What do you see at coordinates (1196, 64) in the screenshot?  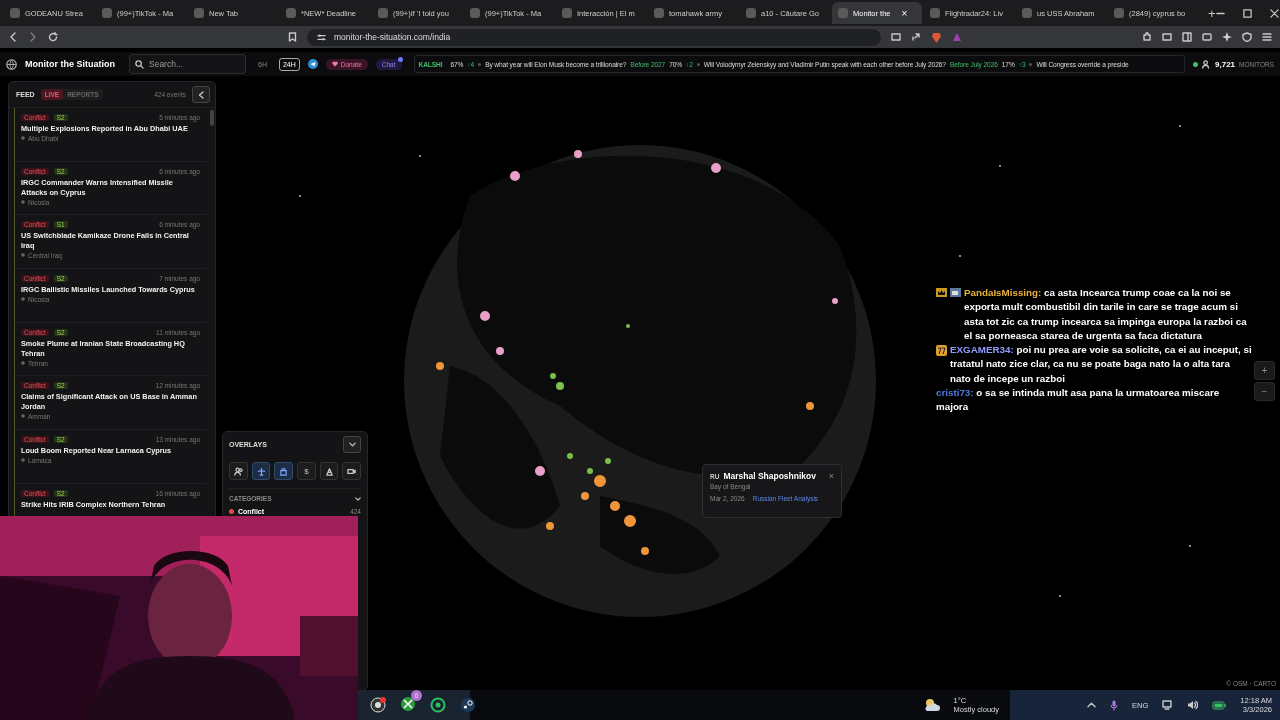 I see `online-dot-icon` at bounding box center [1196, 64].